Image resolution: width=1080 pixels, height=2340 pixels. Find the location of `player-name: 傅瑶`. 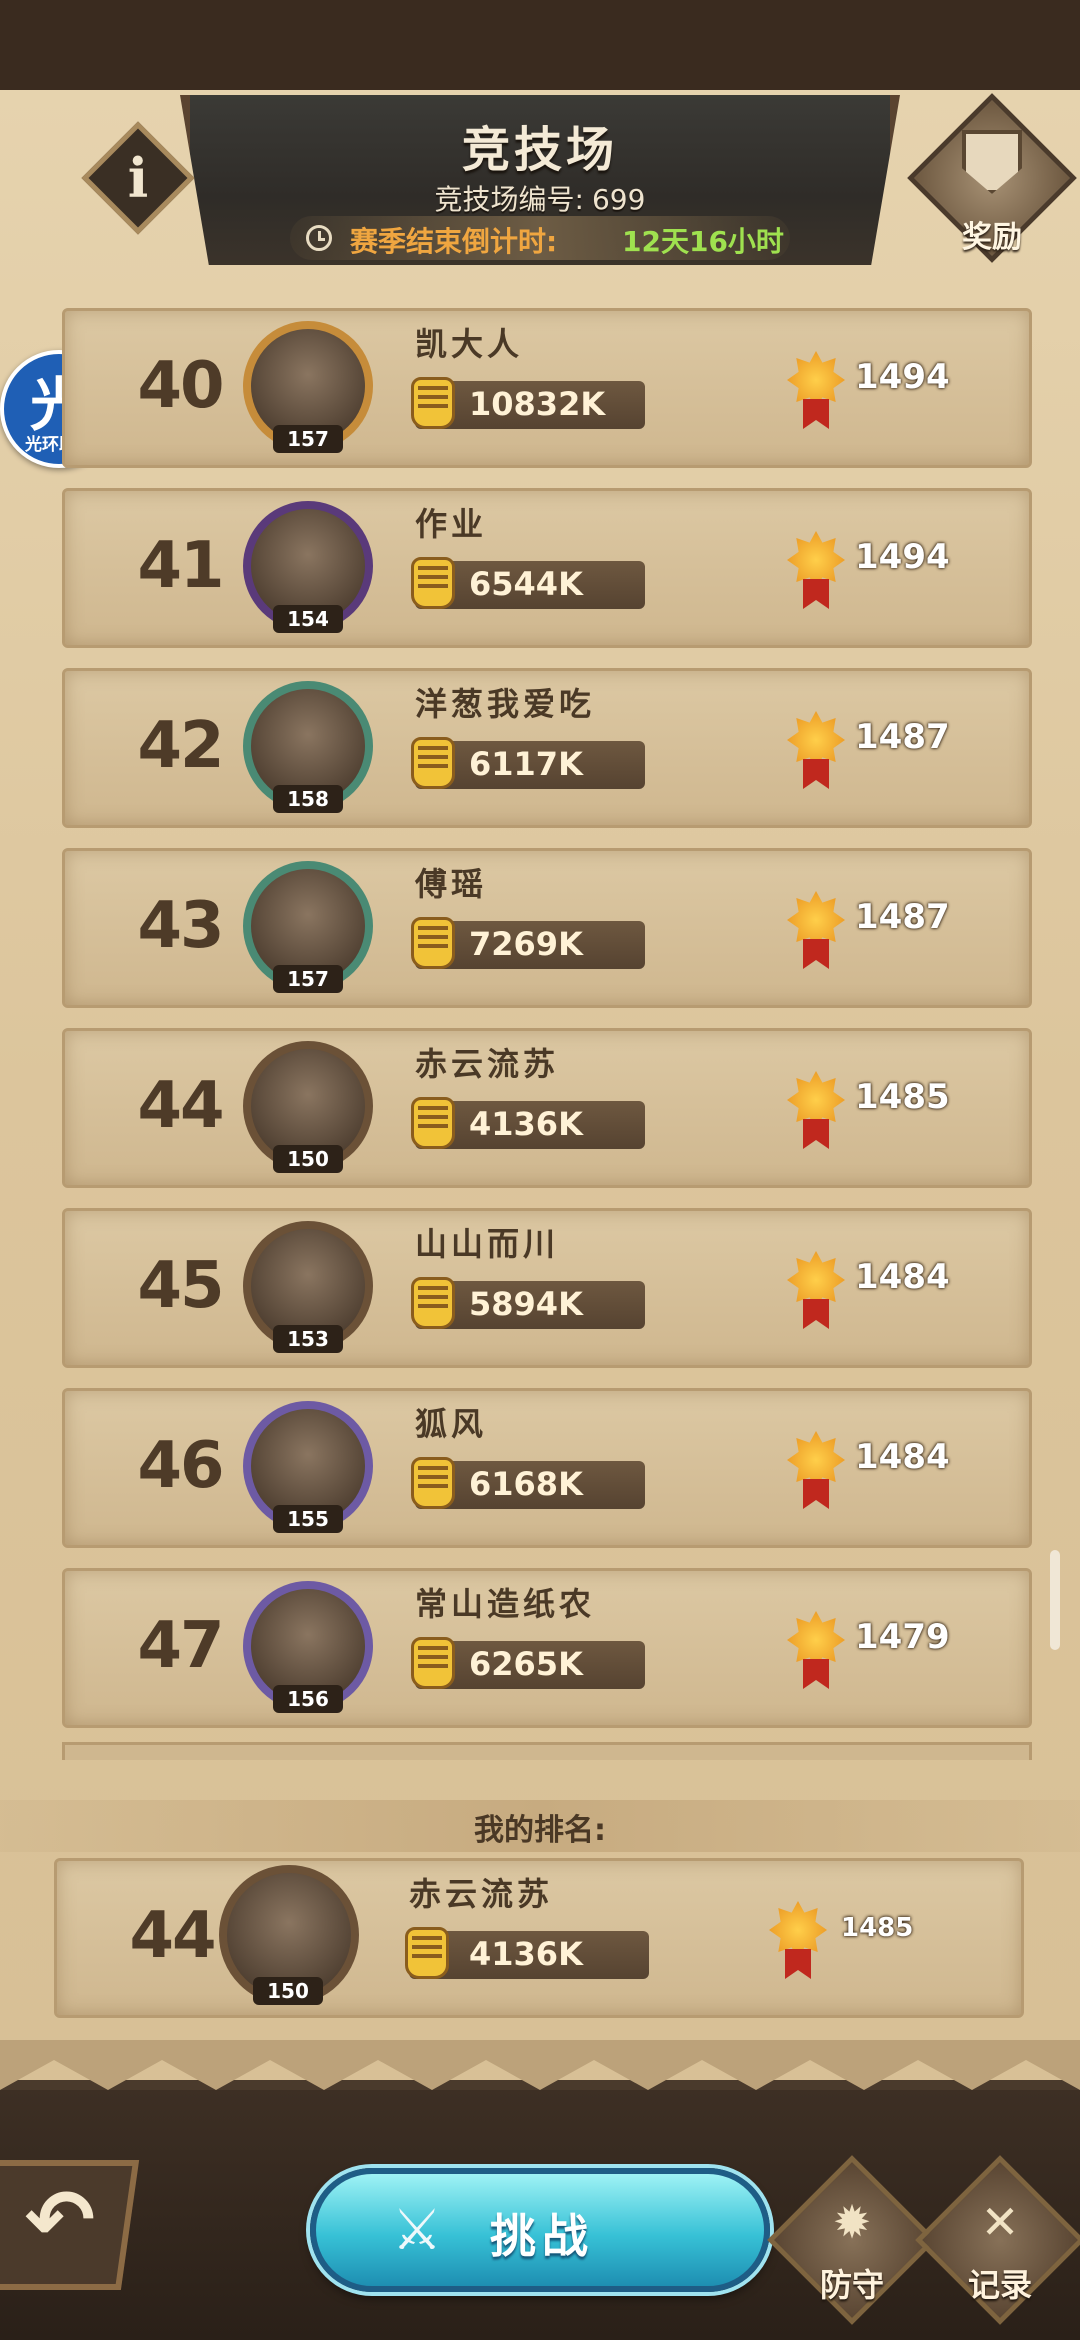

player-name: 傅瑶 is located at coordinates (451, 884).